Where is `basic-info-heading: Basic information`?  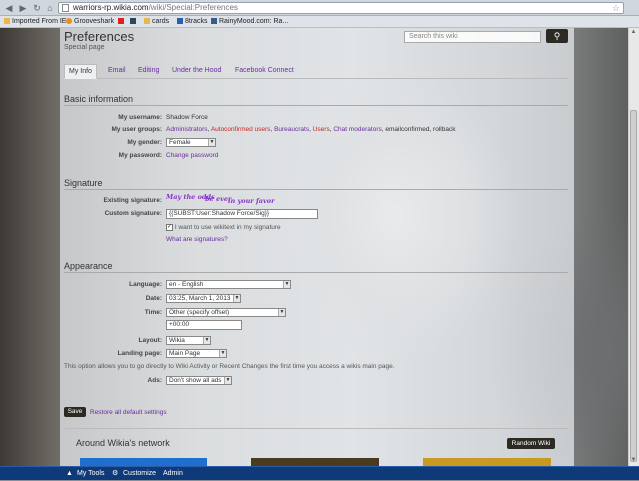 basic-info-heading: Basic information is located at coordinates (99, 99).